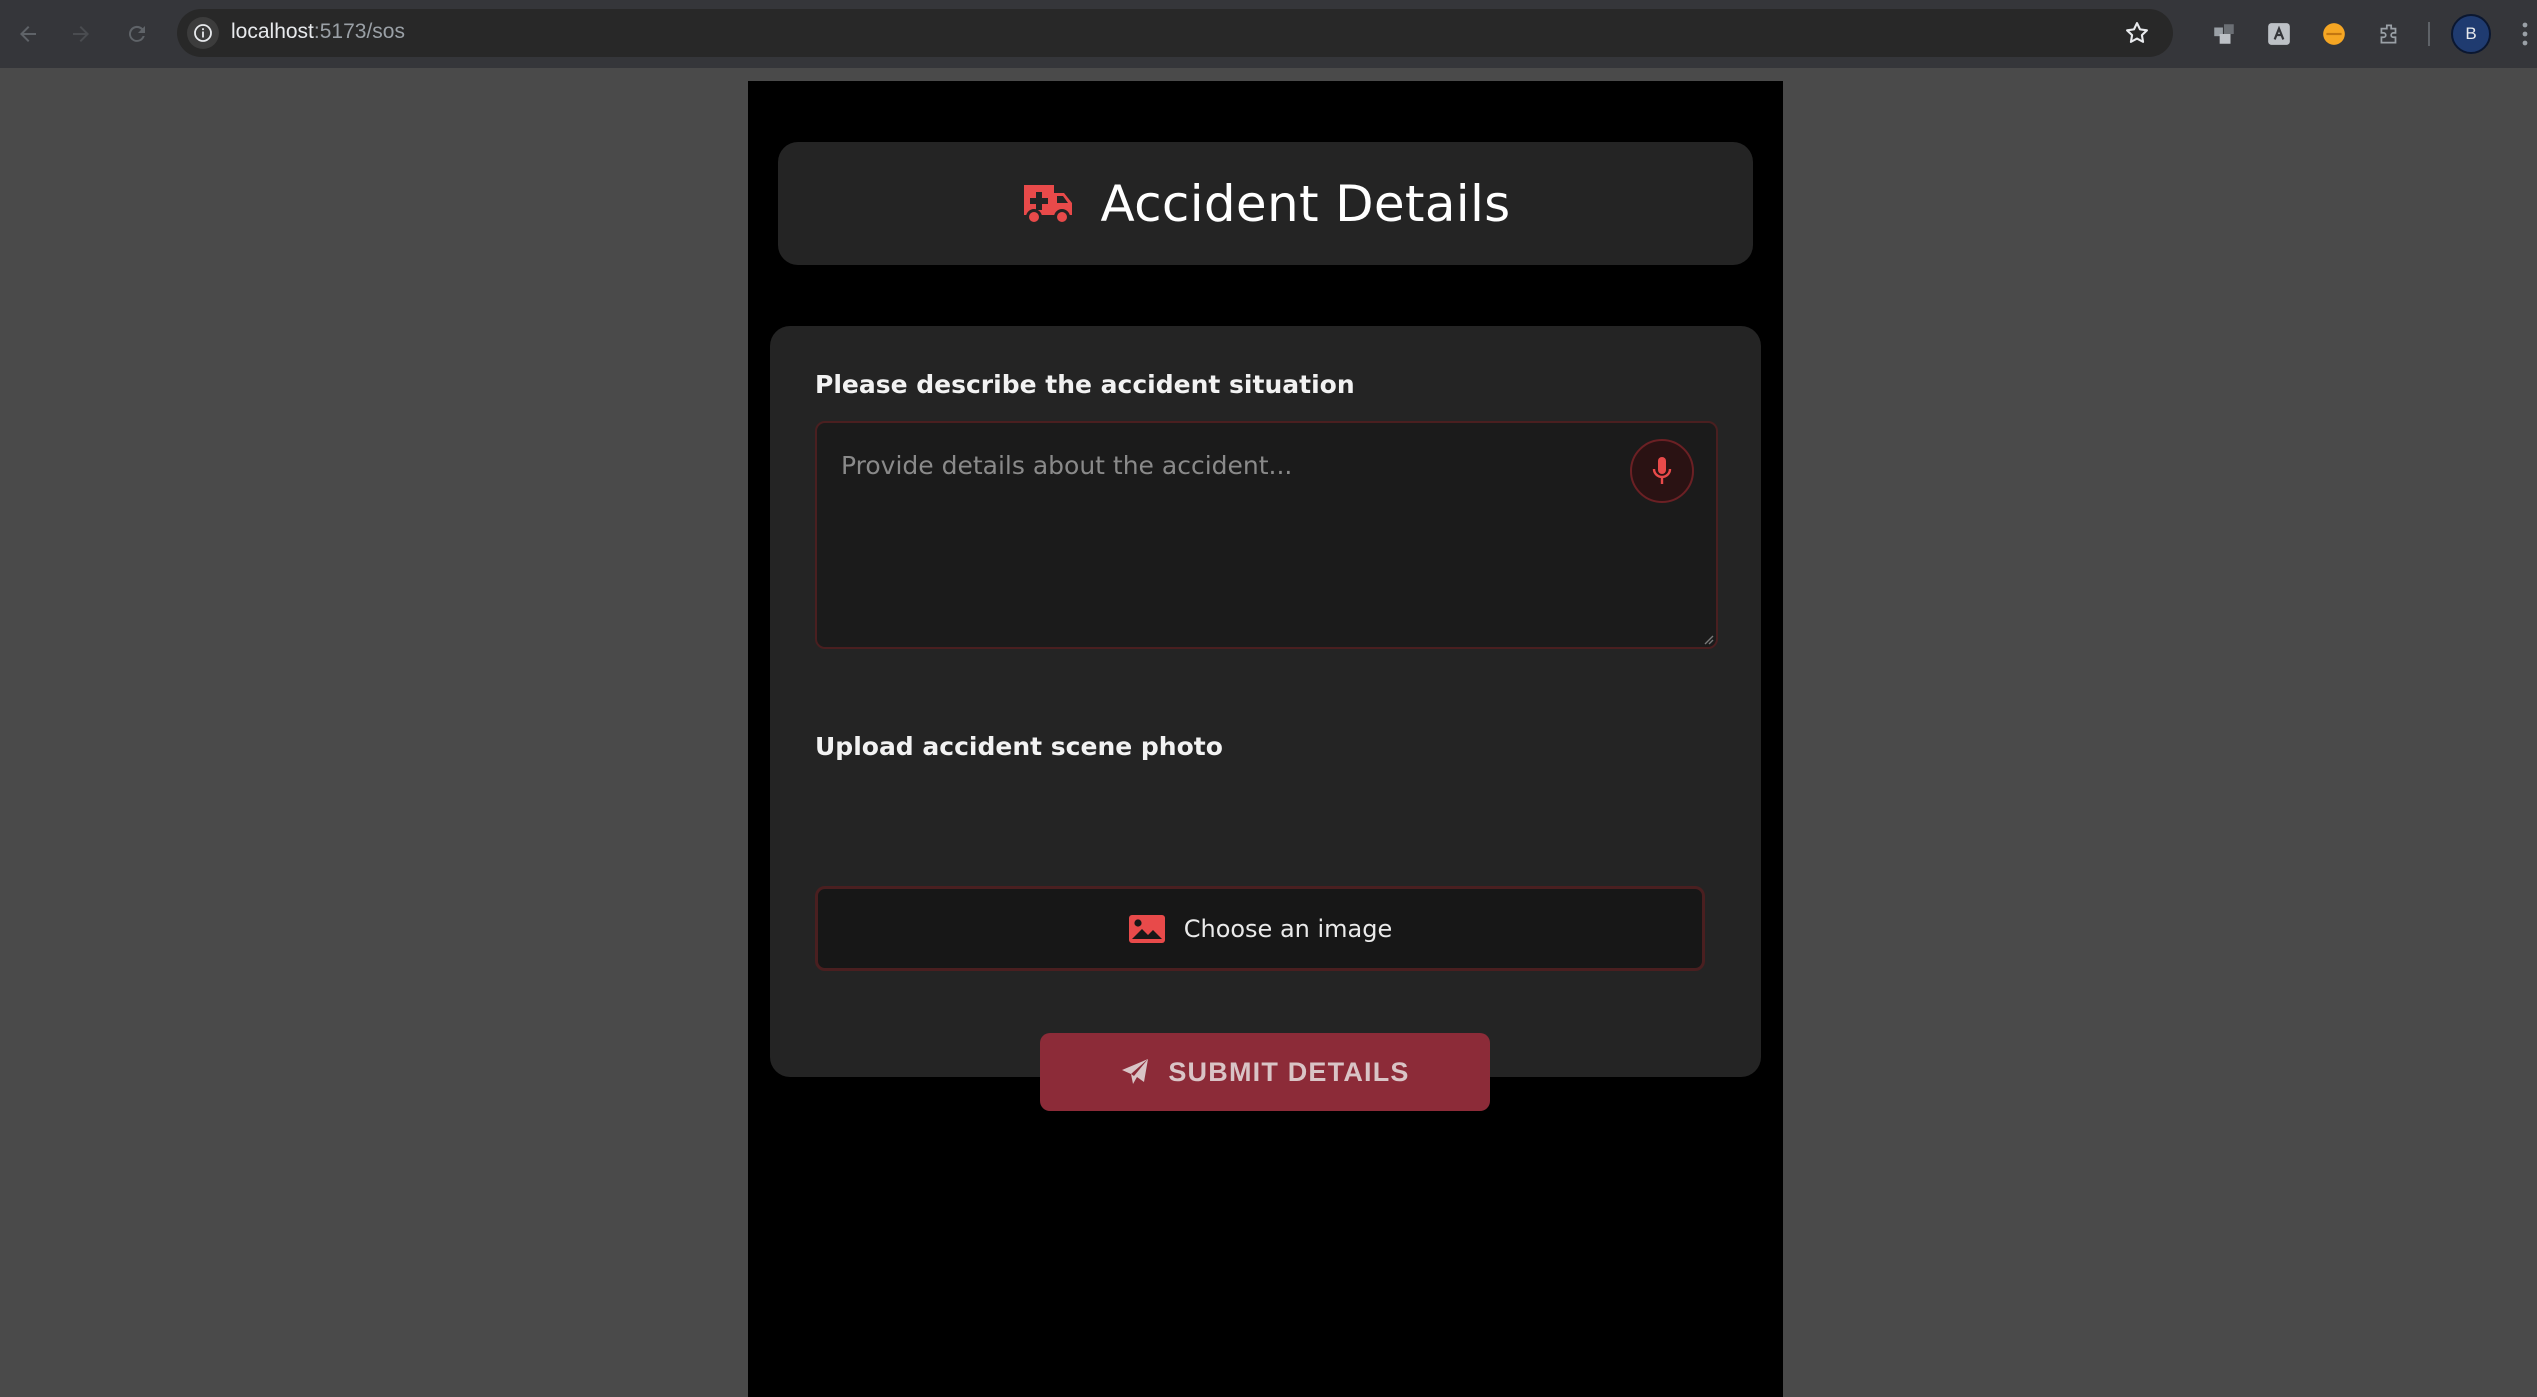  What do you see at coordinates (2224, 34) in the screenshot?
I see `extension-puzzle-dark-icon` at bounding box center [2224, 34].